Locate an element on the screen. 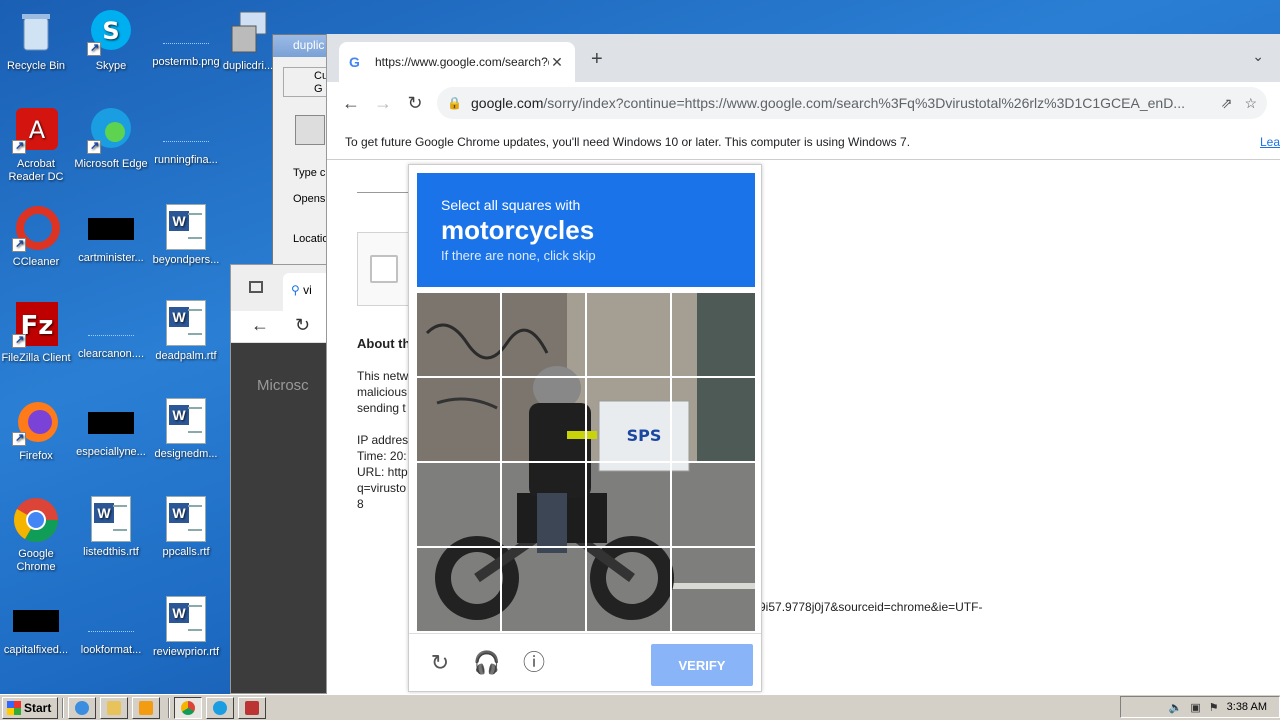  tab-actions-icon is located at coordinates (256, 287).